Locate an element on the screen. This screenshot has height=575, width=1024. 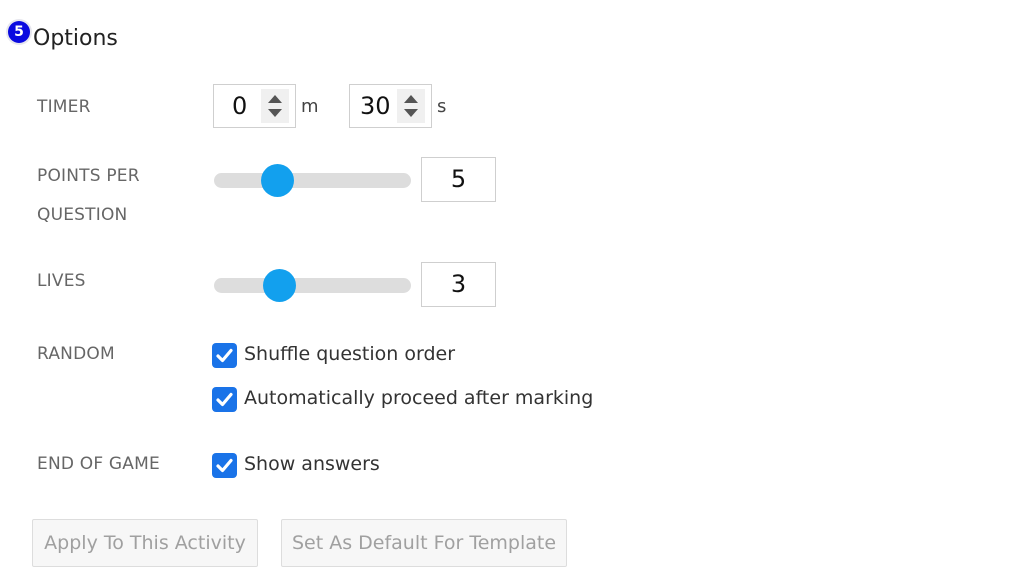
points-label-line2: QUESTION is located at coordinates (82, 215).